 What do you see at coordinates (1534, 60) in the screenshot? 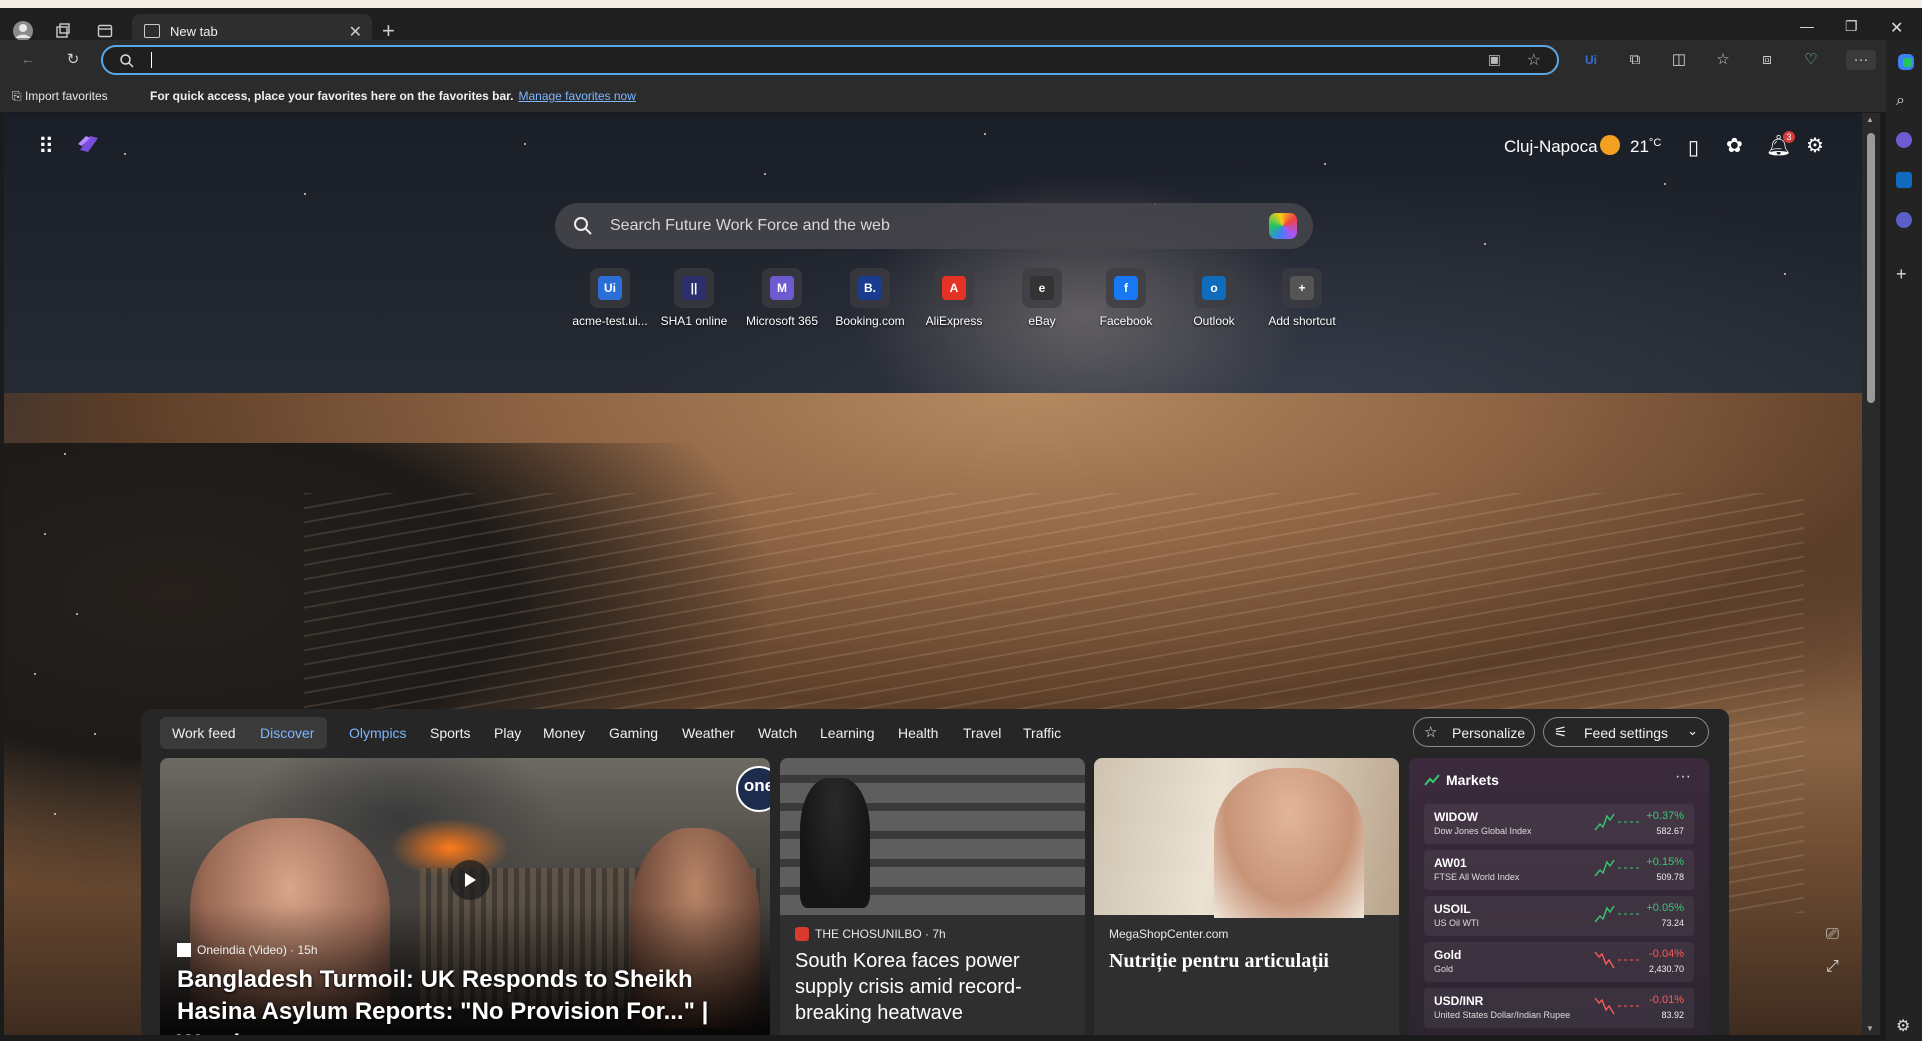
I see `favorite-star-icon: ☆` at bounding box center [1534, 60].